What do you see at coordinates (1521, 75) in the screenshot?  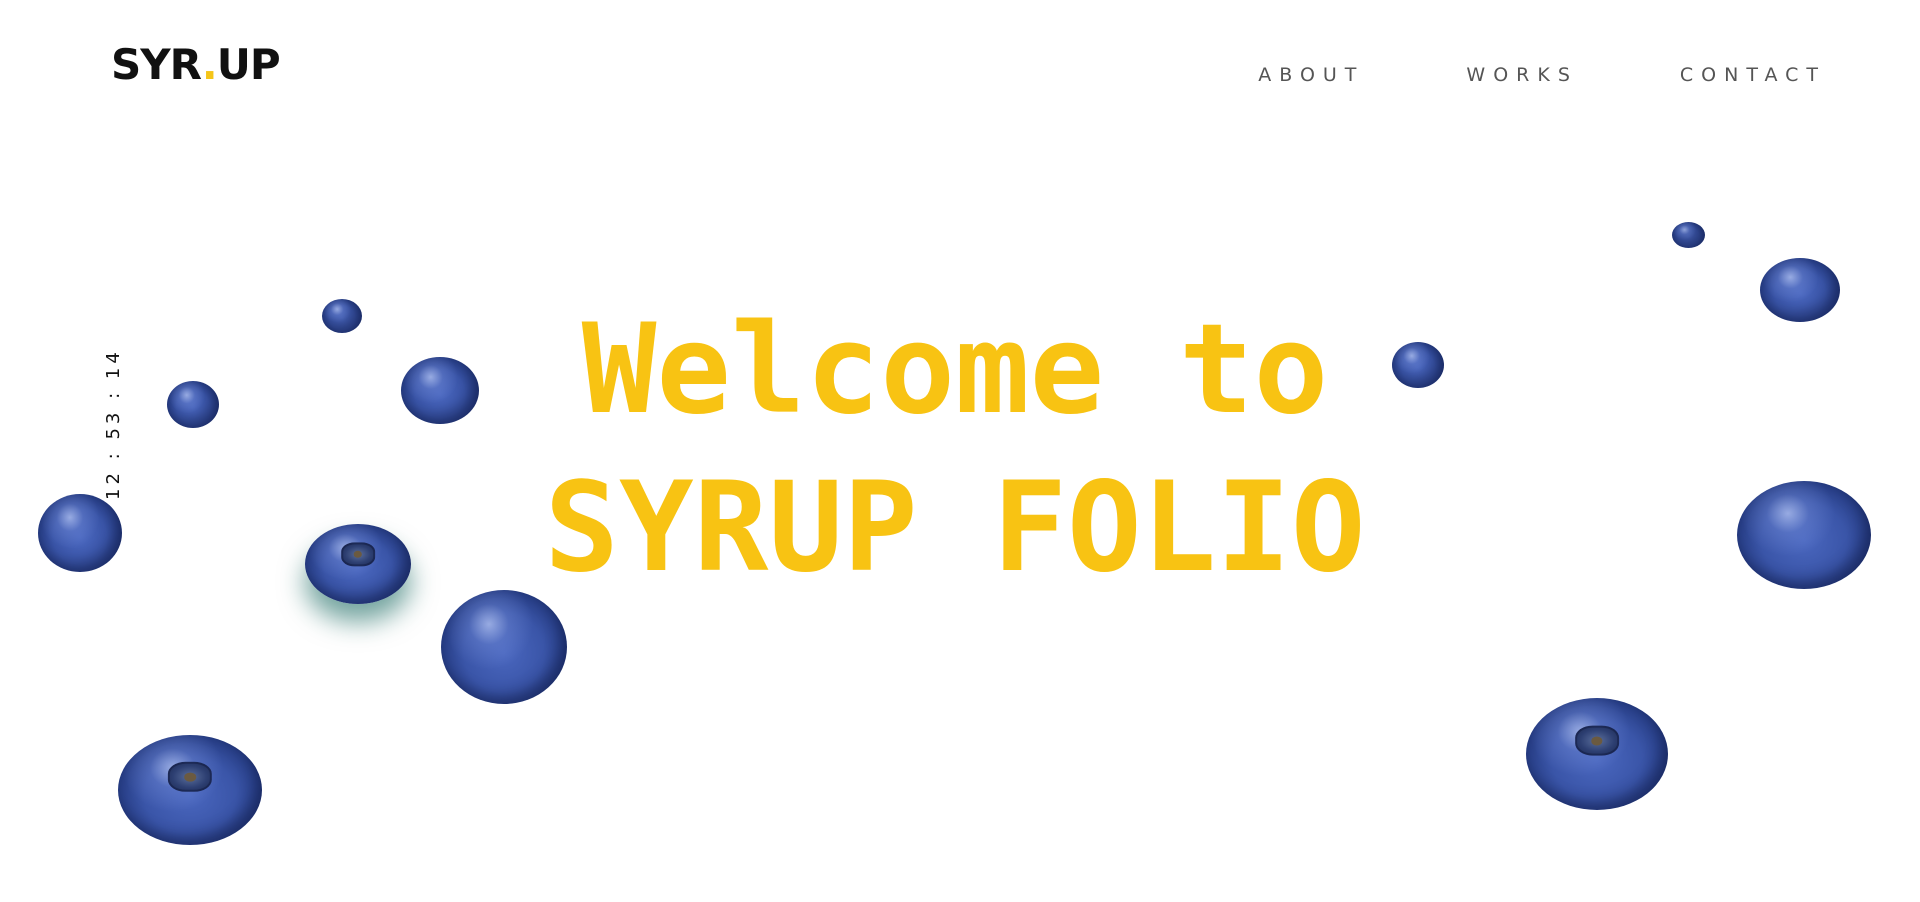 I see `nav-link-works: WORKS` at bounding box center [1521, 75].